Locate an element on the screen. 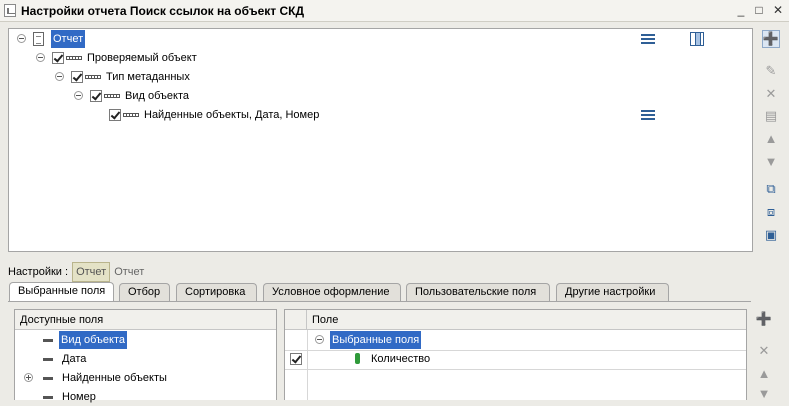 The image size is (789, 406). tree-item-label: Найденные объекты, Дата, Номер is located at coordinates (232, 115).